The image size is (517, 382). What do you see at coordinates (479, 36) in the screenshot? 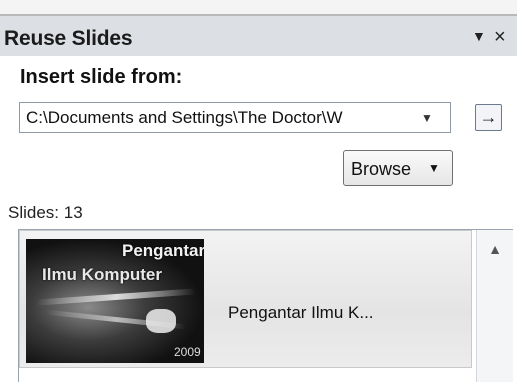
I see `pane-options-dropdown-icon: ▼` at bounding box center [479, 36].